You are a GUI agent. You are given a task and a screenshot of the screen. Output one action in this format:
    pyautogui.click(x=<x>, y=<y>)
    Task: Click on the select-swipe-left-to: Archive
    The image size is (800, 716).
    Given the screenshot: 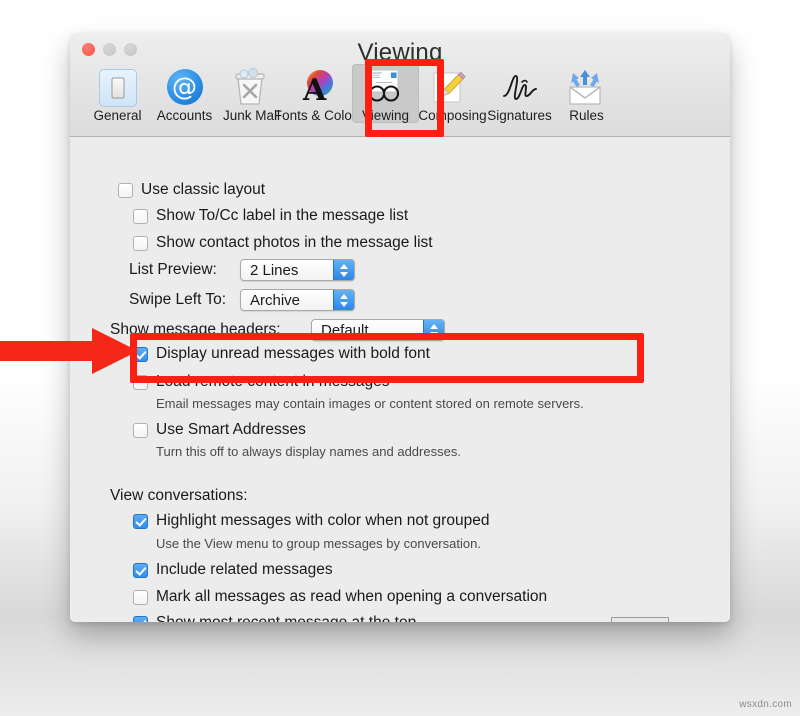 What is the action you would take?
    pyautogui.click(x=297, y=300)
    